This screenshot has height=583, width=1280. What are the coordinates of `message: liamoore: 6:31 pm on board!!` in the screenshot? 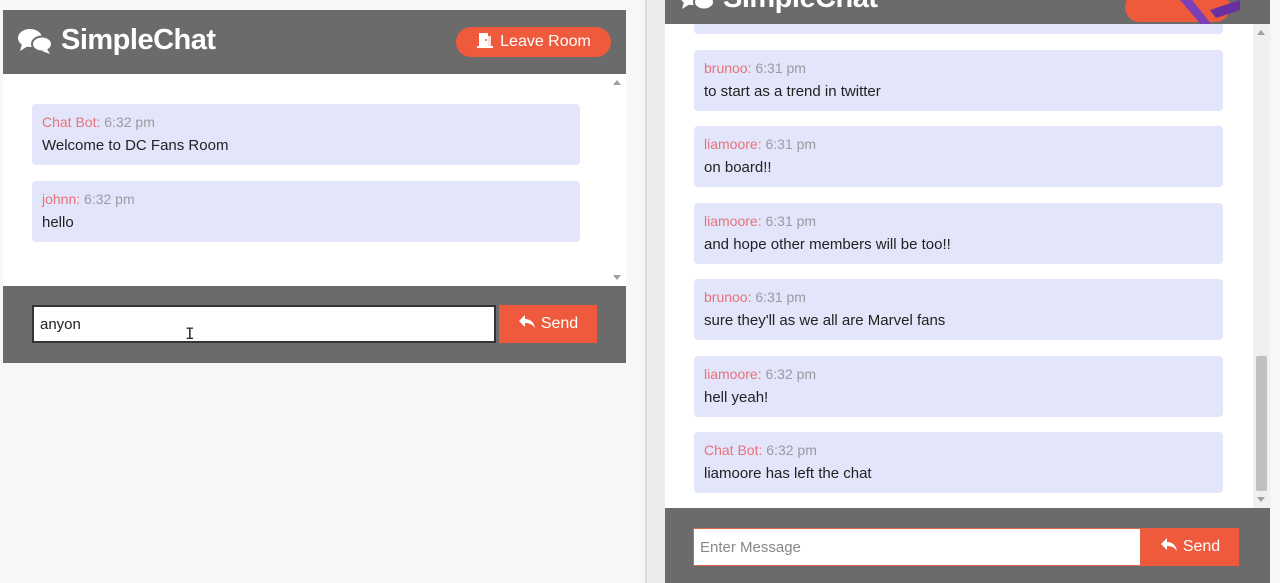 It's located at (958, 156).